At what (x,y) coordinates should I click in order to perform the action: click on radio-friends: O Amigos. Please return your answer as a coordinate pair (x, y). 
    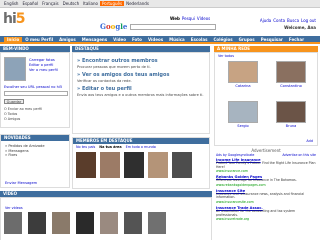
    Looking at the image, I should click on (23, 119).